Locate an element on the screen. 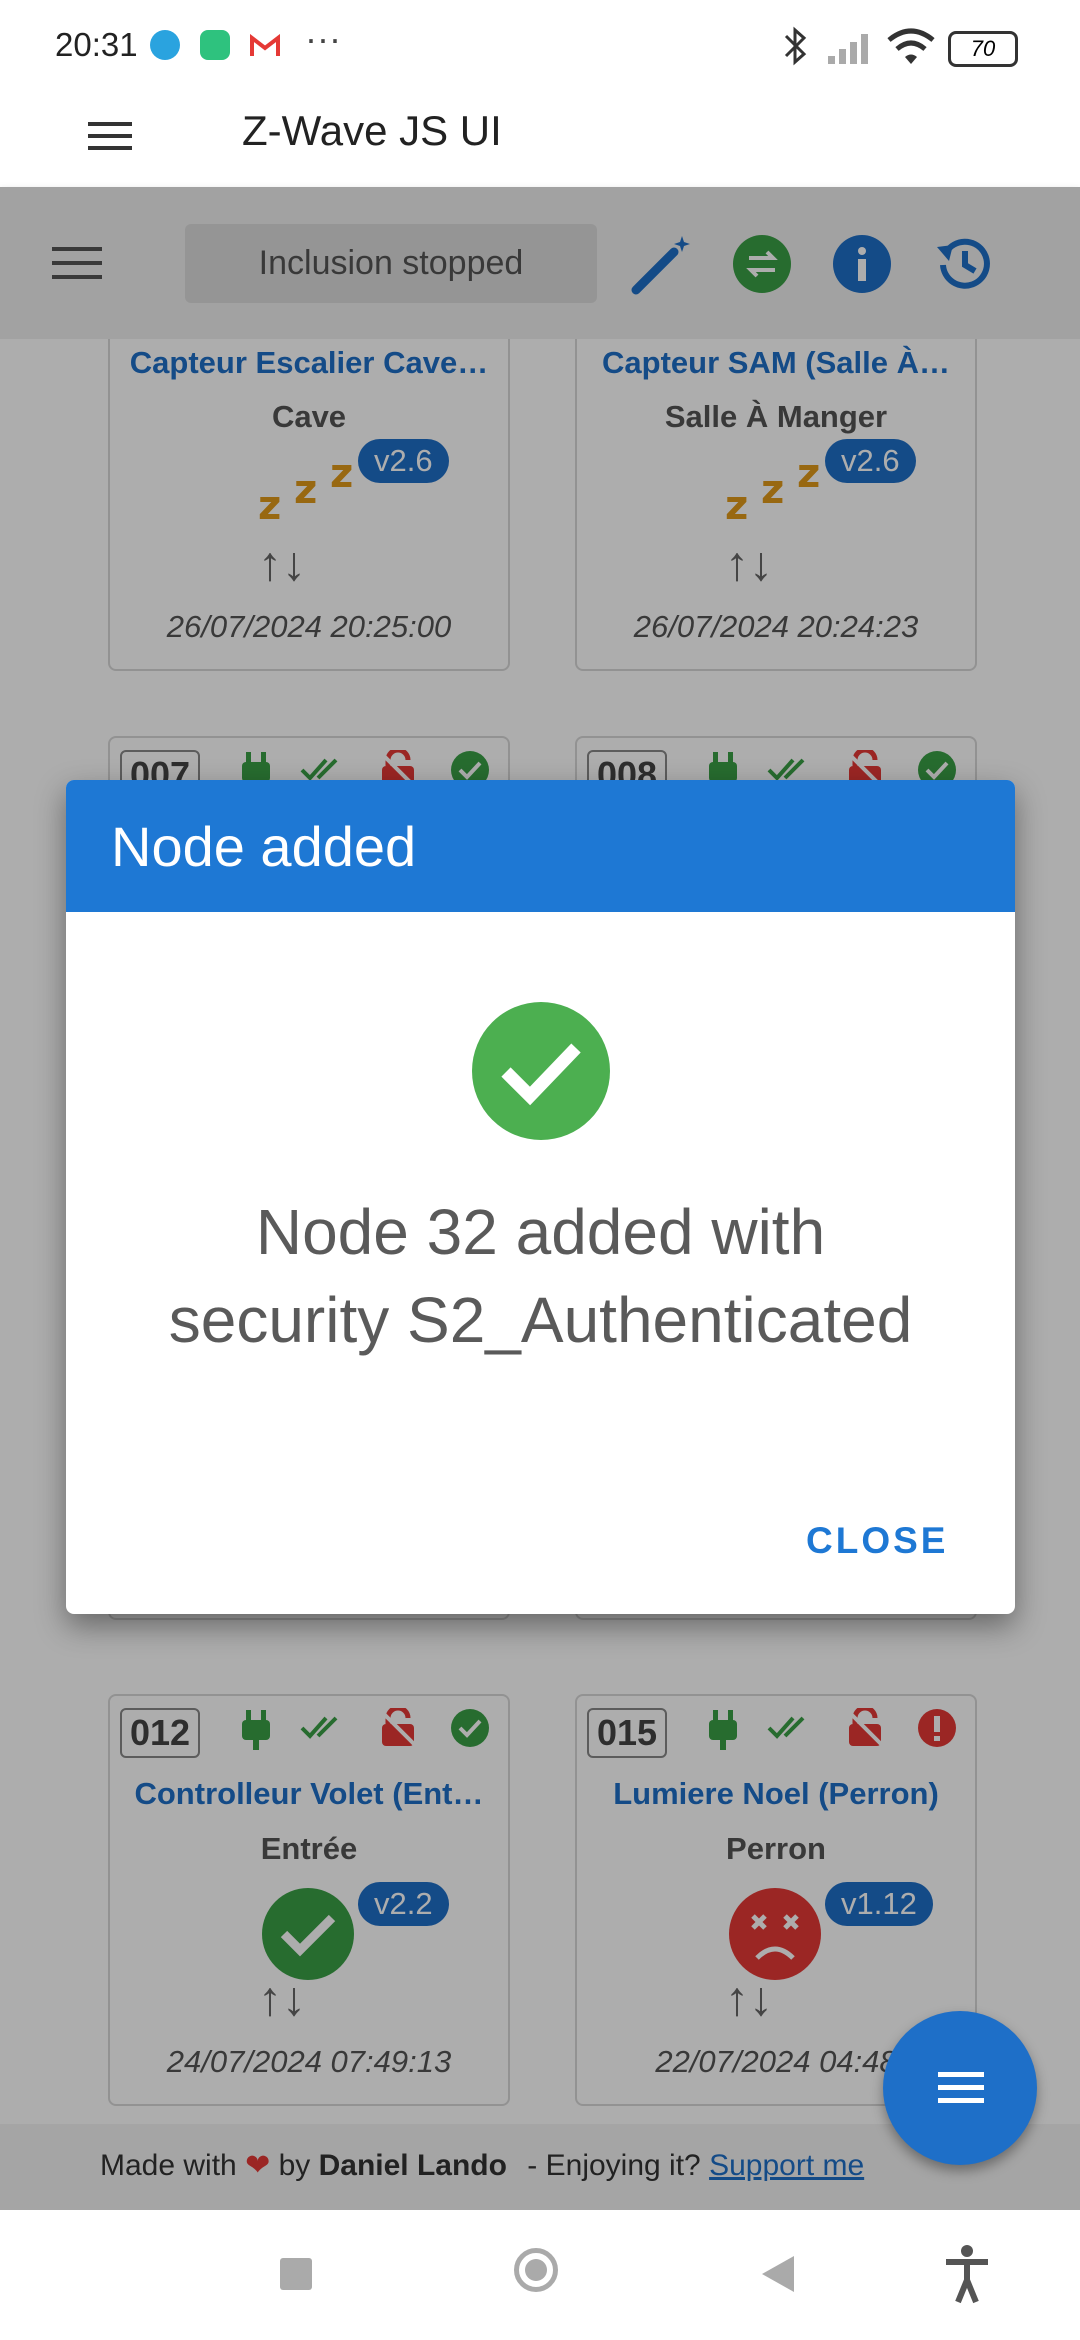 The image size is (1080, 2340). system-nav-bar is located at coordinates (540, 2275).